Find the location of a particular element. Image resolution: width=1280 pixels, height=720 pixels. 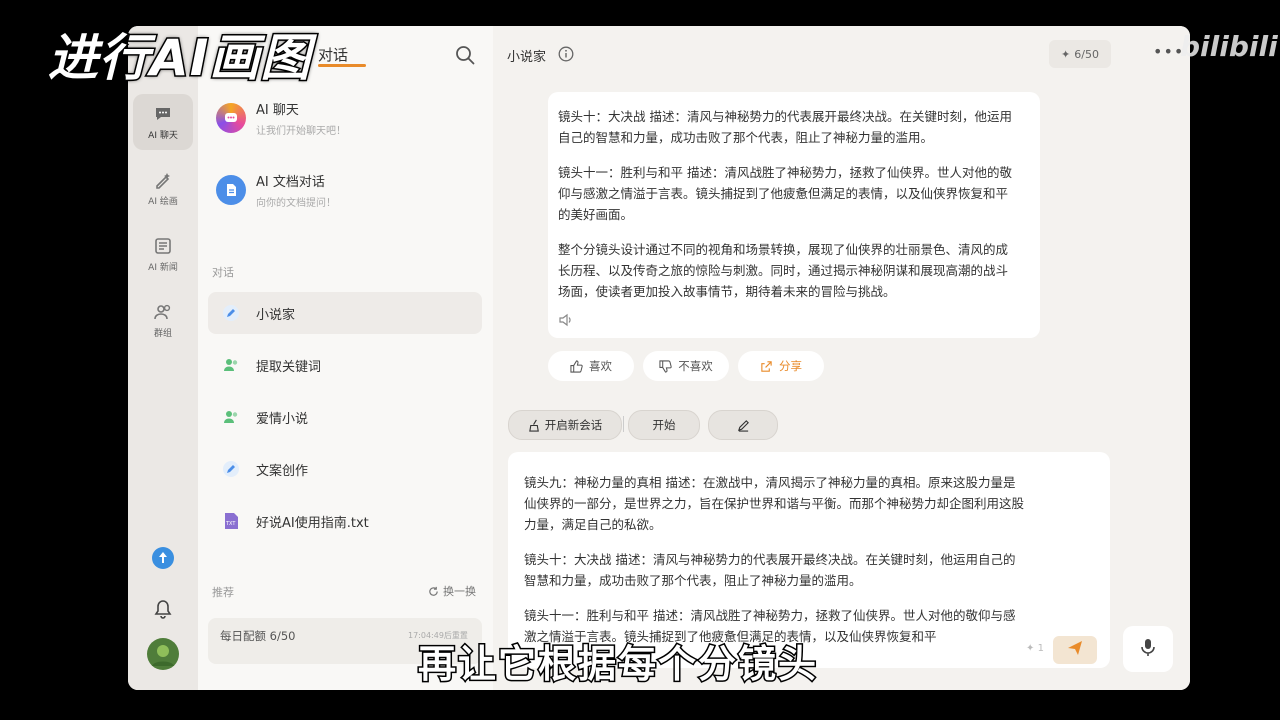

panel-title-underline is located at coordinates (342, 65).